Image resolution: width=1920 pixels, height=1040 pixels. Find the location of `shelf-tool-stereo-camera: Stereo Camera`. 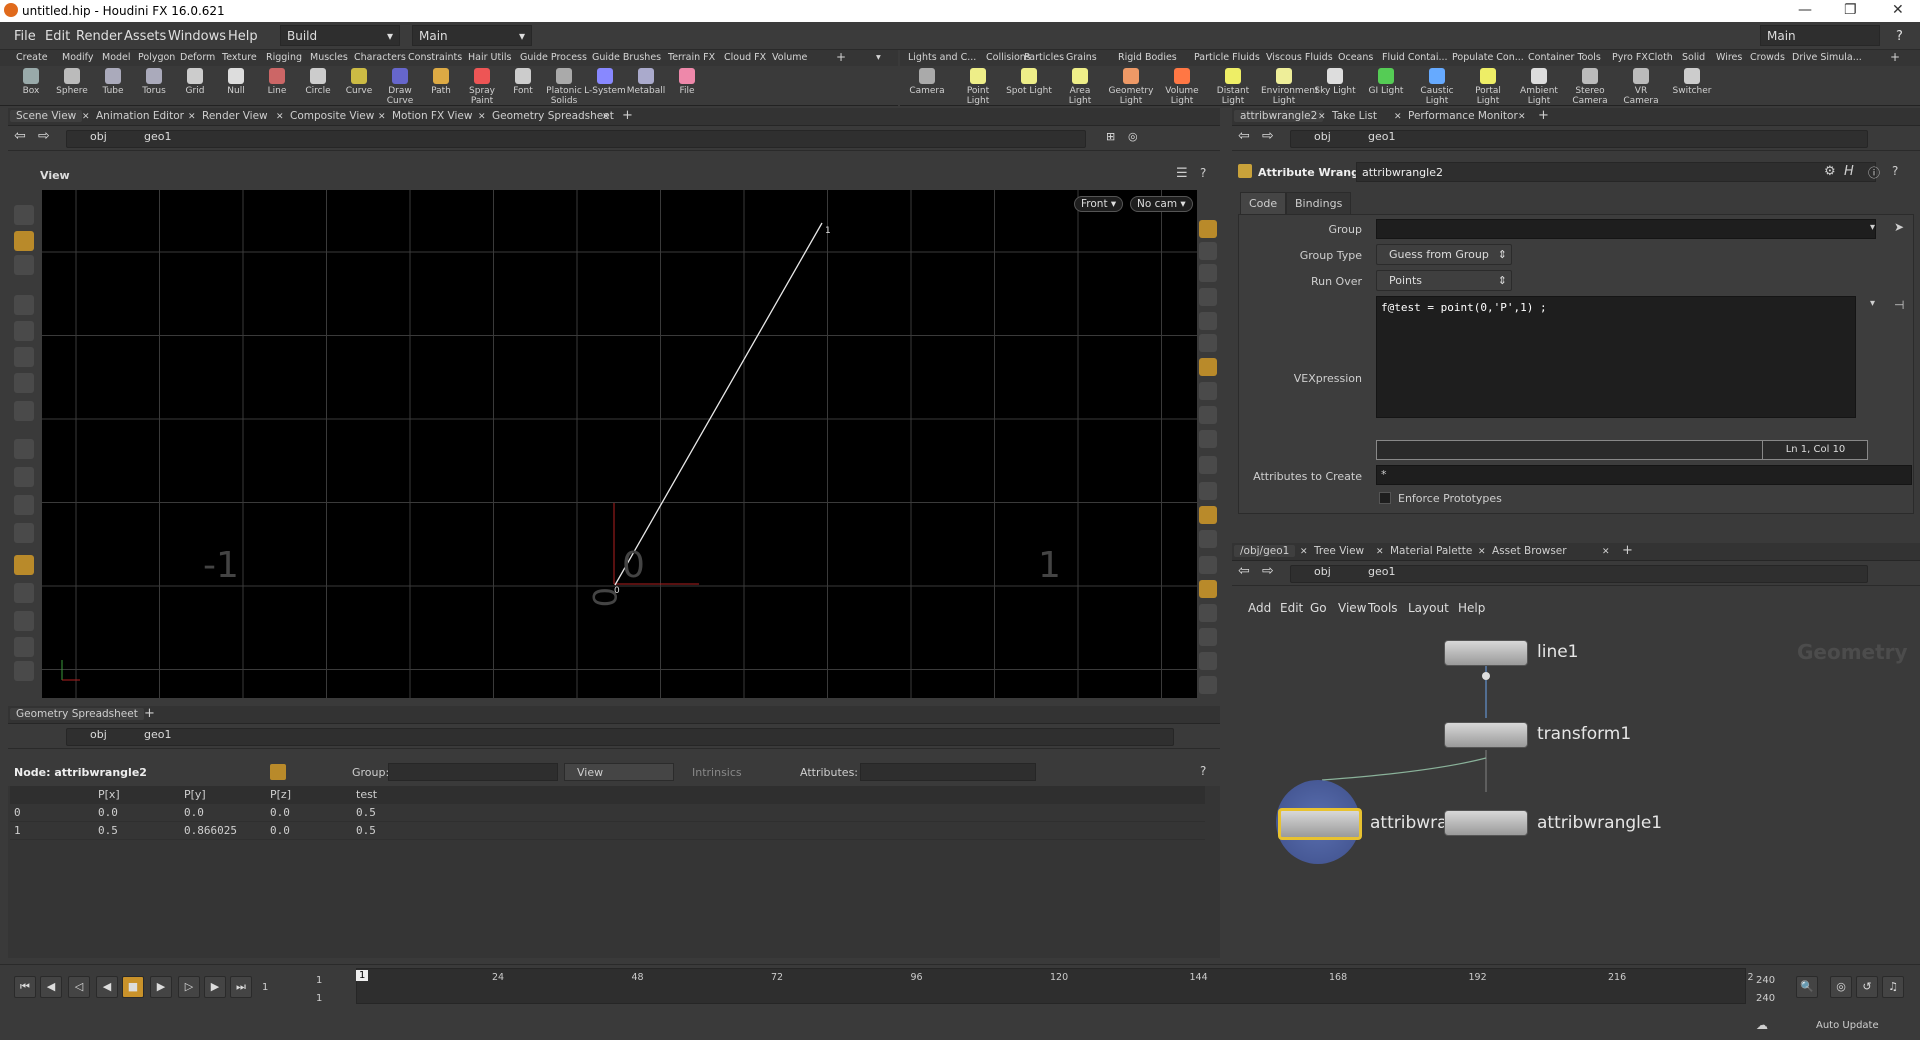

shelf-tool-stereo-camera: Stereo Camera is located at coordinates (1590, 87).